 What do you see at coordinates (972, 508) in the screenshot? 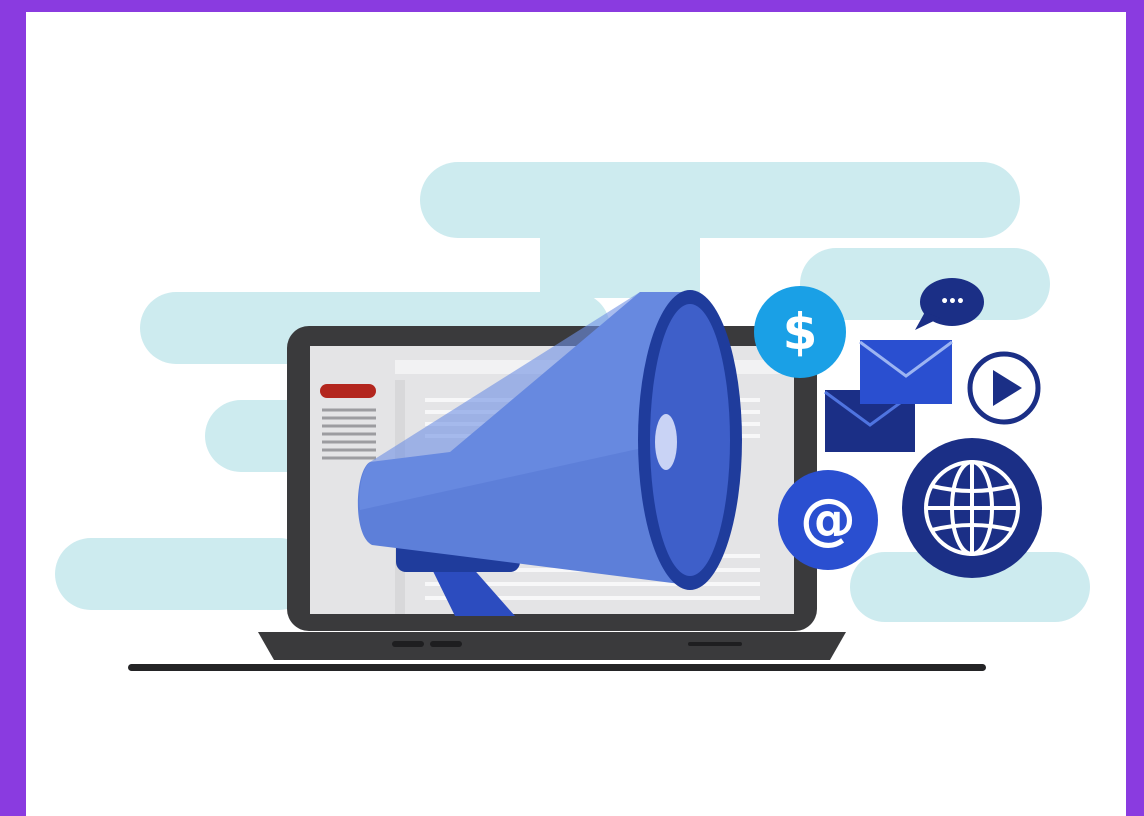
I see `globe-icon` at bounding box center [972, 508].